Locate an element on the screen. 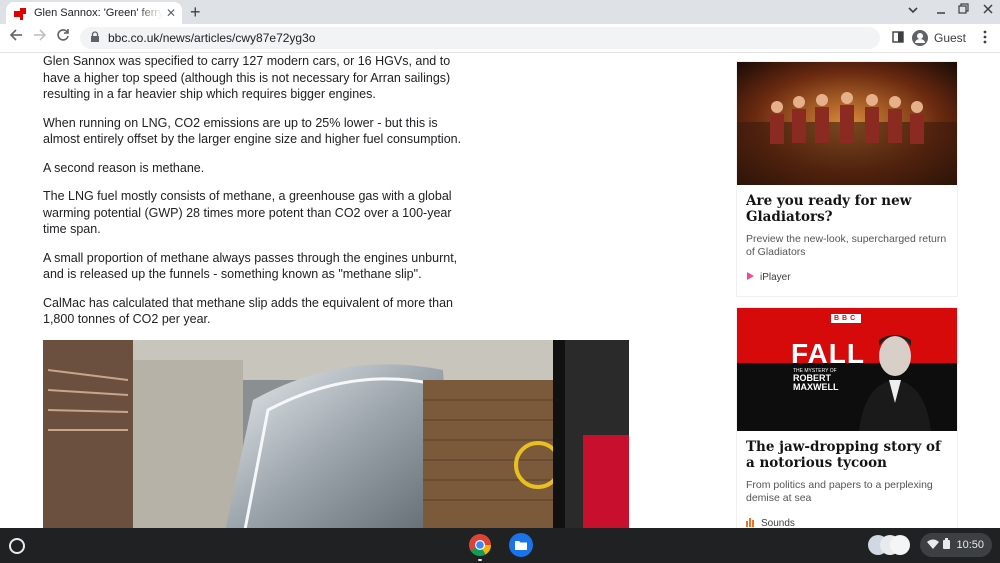 The image size is (1000, 563). tab-title: Glen Sannox: 'Green' ferry has hi is located at coordinates (98, 13).